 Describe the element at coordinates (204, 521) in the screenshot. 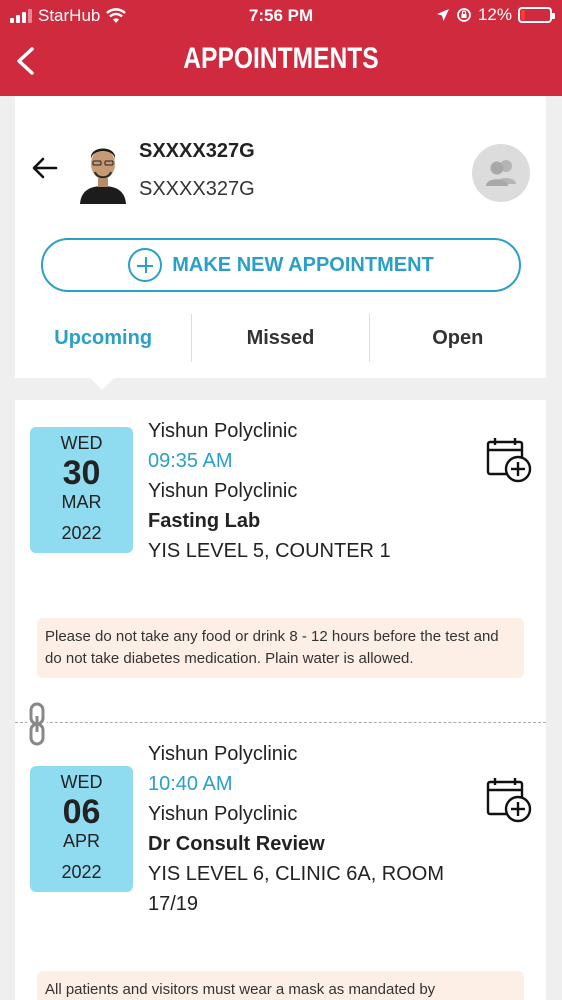

I see `appointment-service: Fasting Lab` at that location.